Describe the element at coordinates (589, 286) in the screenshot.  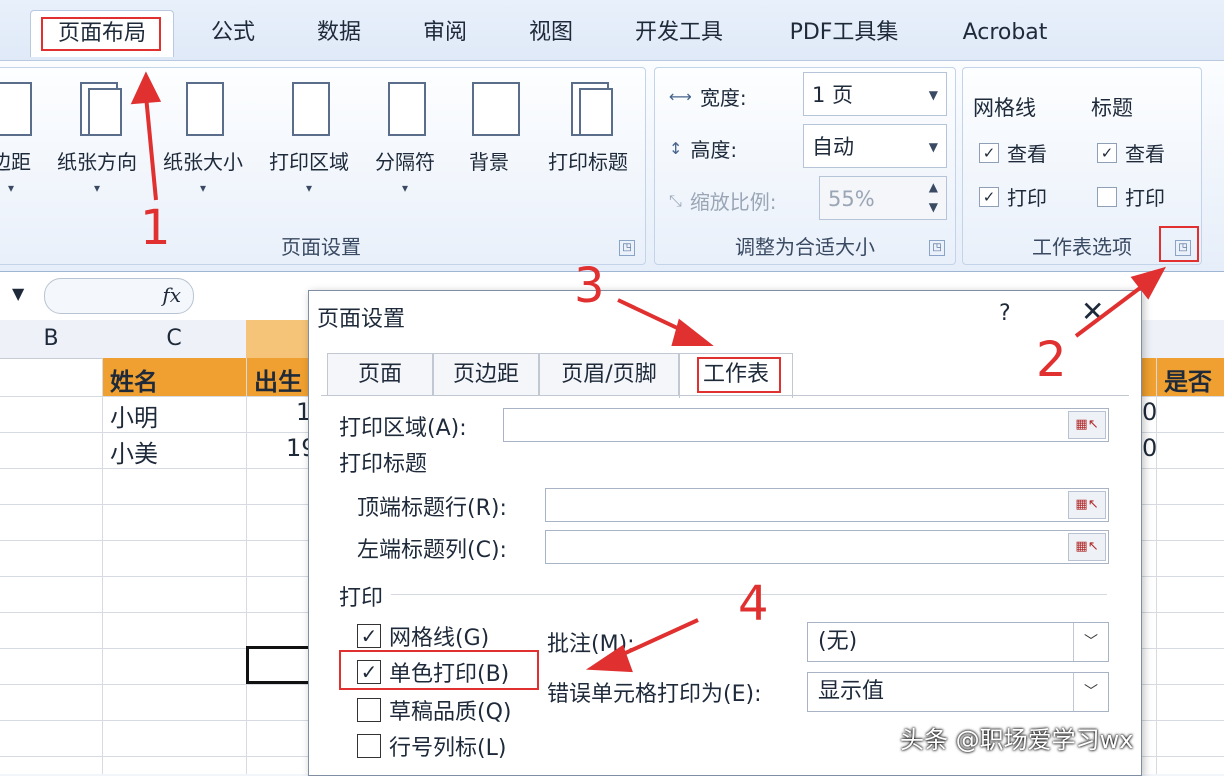
I see `annotation-number-3: 3` at that location.